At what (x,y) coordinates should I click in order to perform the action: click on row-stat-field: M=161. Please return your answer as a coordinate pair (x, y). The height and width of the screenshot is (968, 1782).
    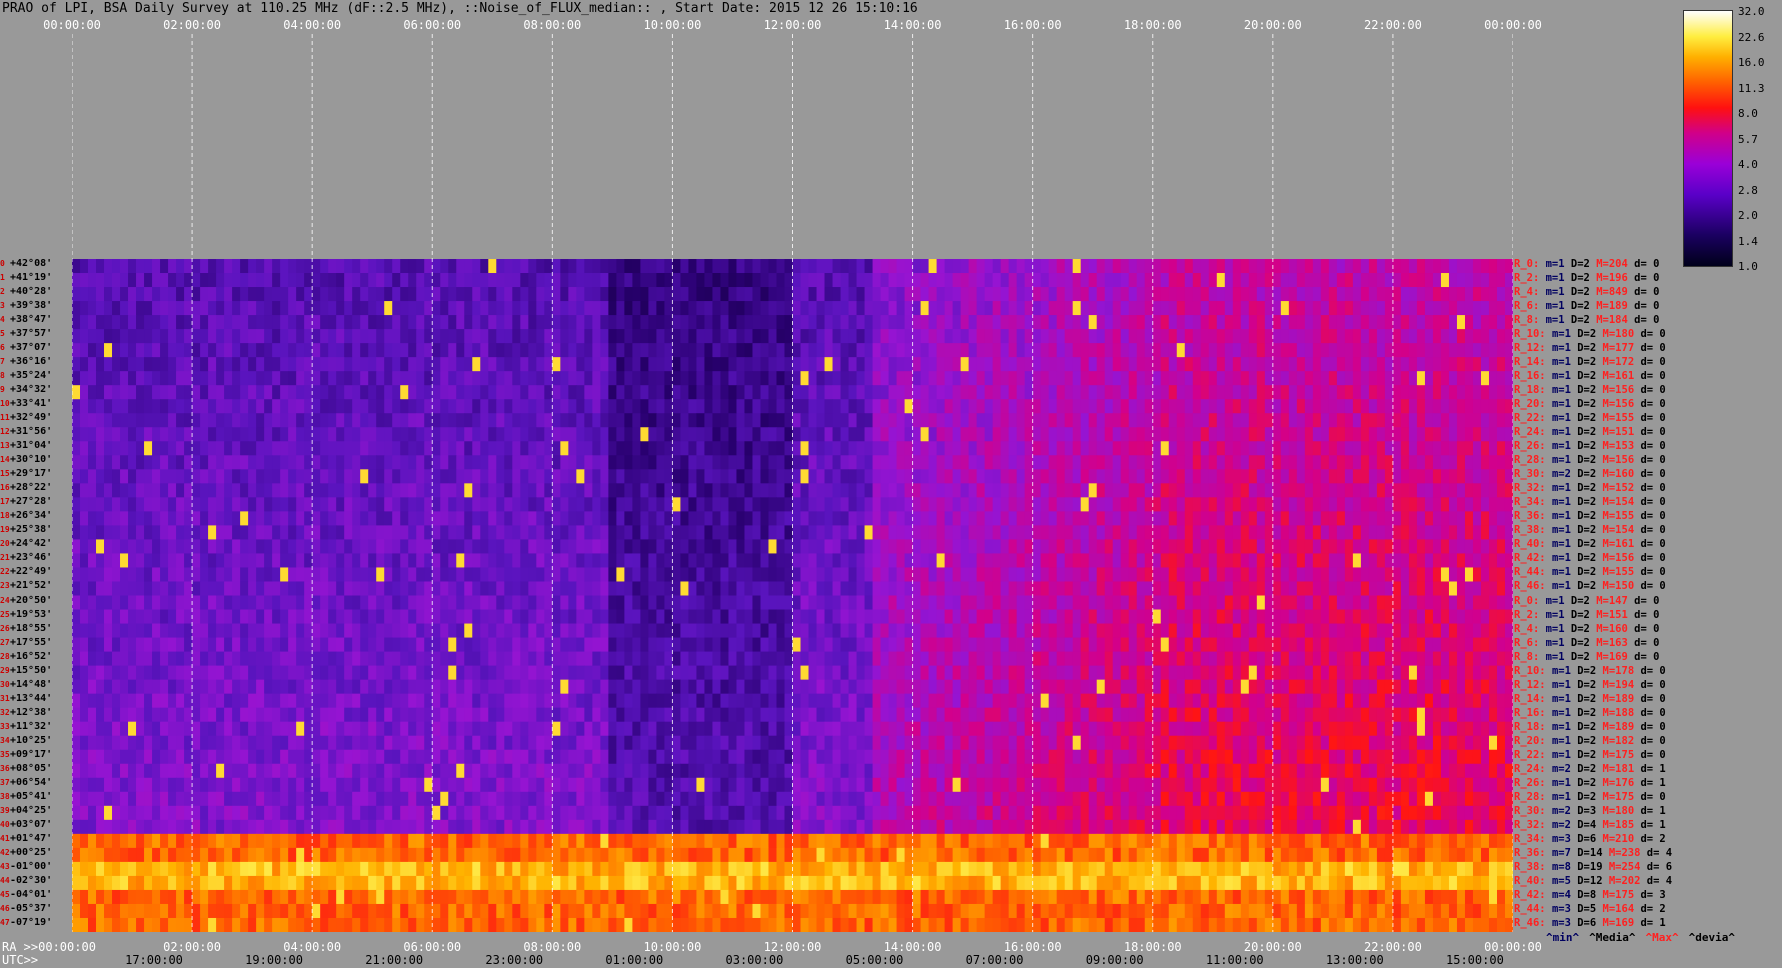
    Looking at the image, I should click on (1621, 544).